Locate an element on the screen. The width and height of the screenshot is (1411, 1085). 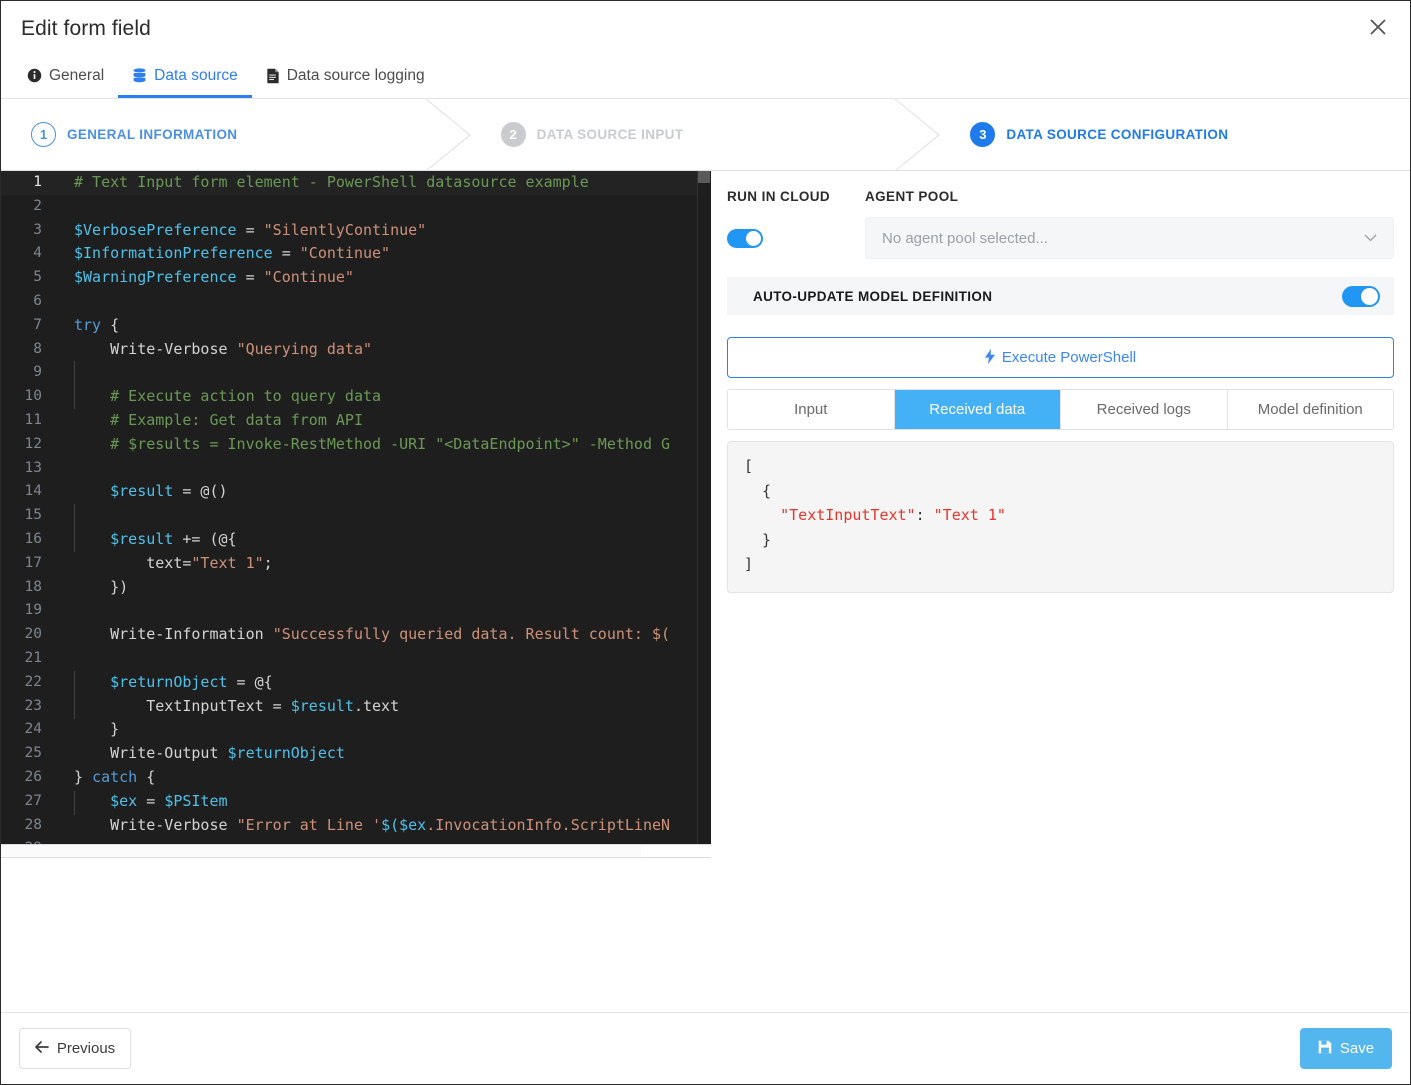
code-line: 11 # Example: Get data from API is located at coordinates (356, 421).